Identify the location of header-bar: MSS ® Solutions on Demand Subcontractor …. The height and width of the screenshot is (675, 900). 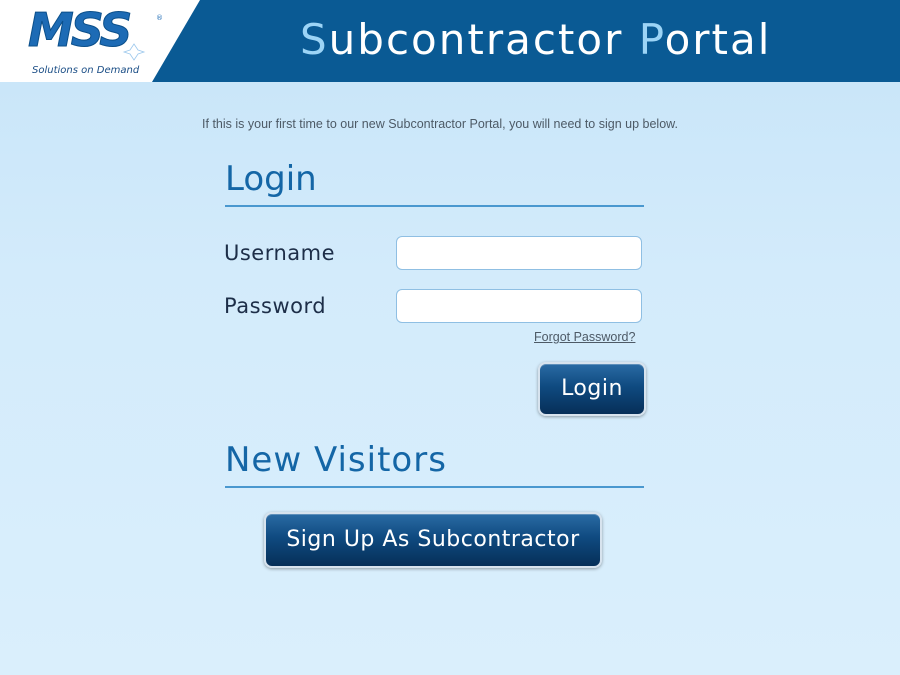
(450, 41).